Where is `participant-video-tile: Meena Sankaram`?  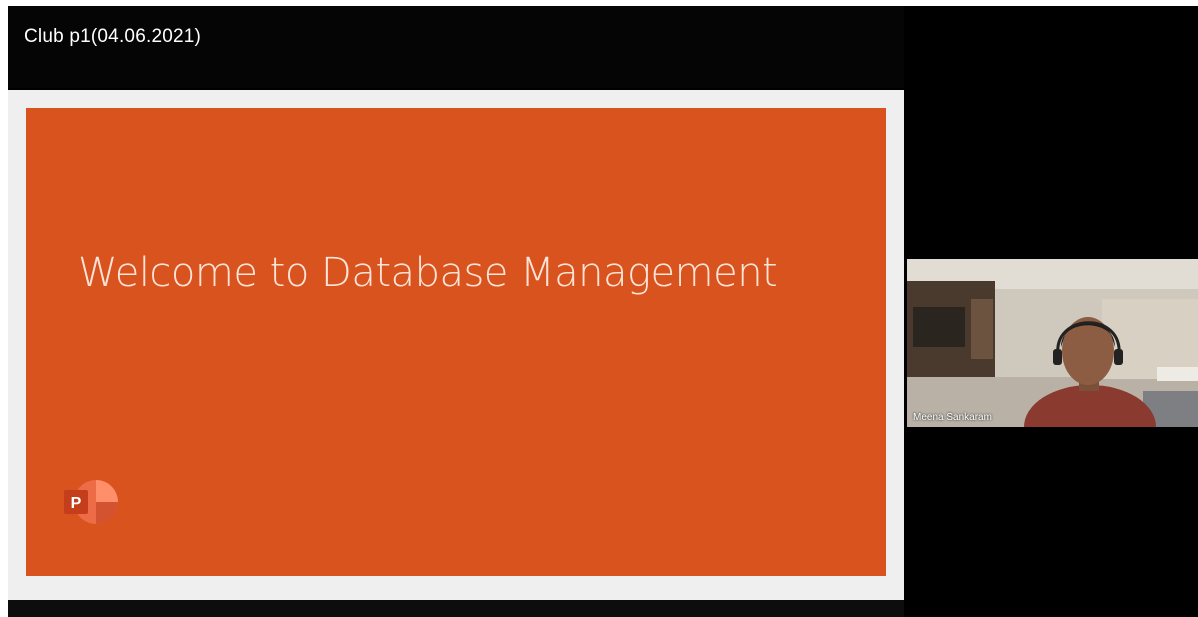
participant-video-tile: Meena Sankaram is located at coordinates (1052, 343).